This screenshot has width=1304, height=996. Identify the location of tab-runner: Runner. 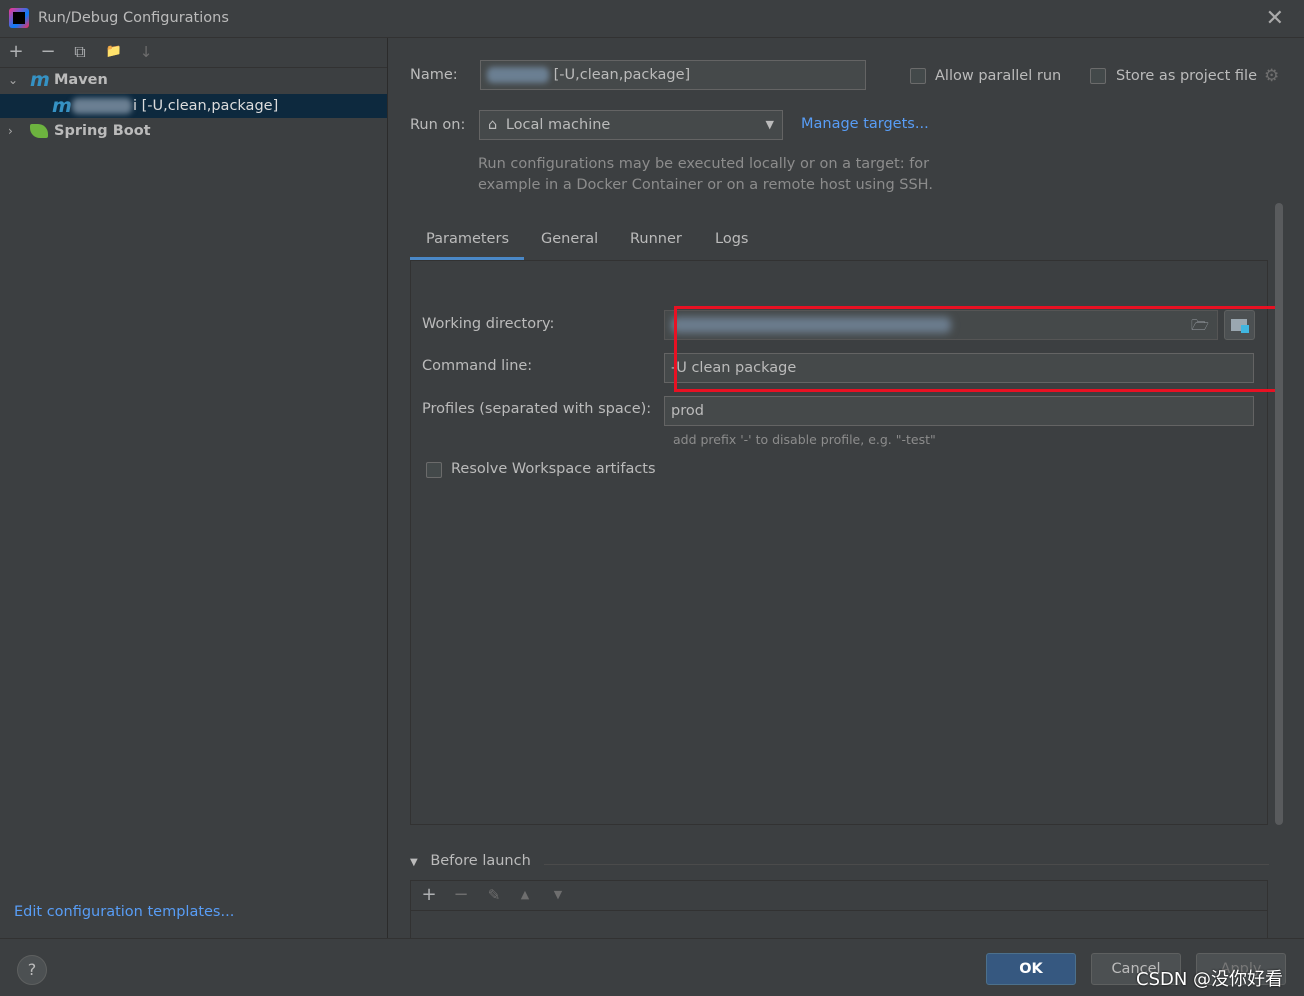
(656, 242).